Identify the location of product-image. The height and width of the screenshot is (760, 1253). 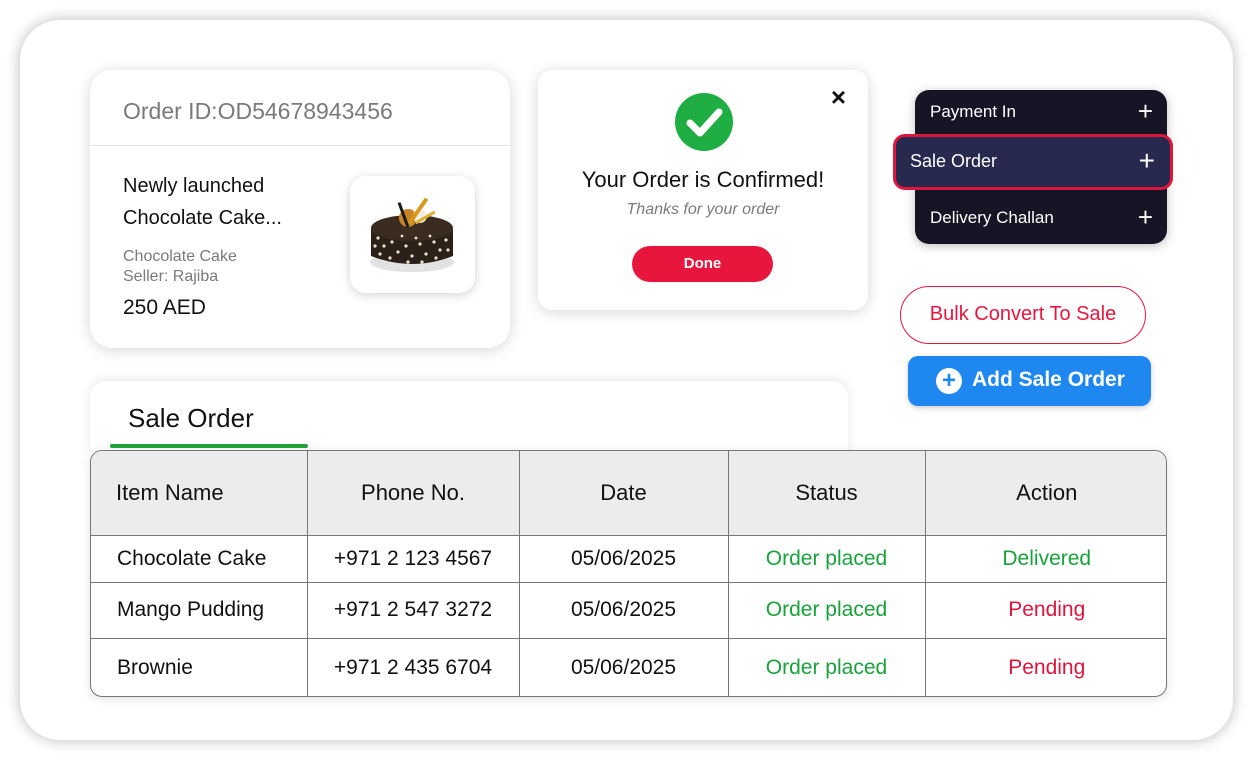
(412, 234).